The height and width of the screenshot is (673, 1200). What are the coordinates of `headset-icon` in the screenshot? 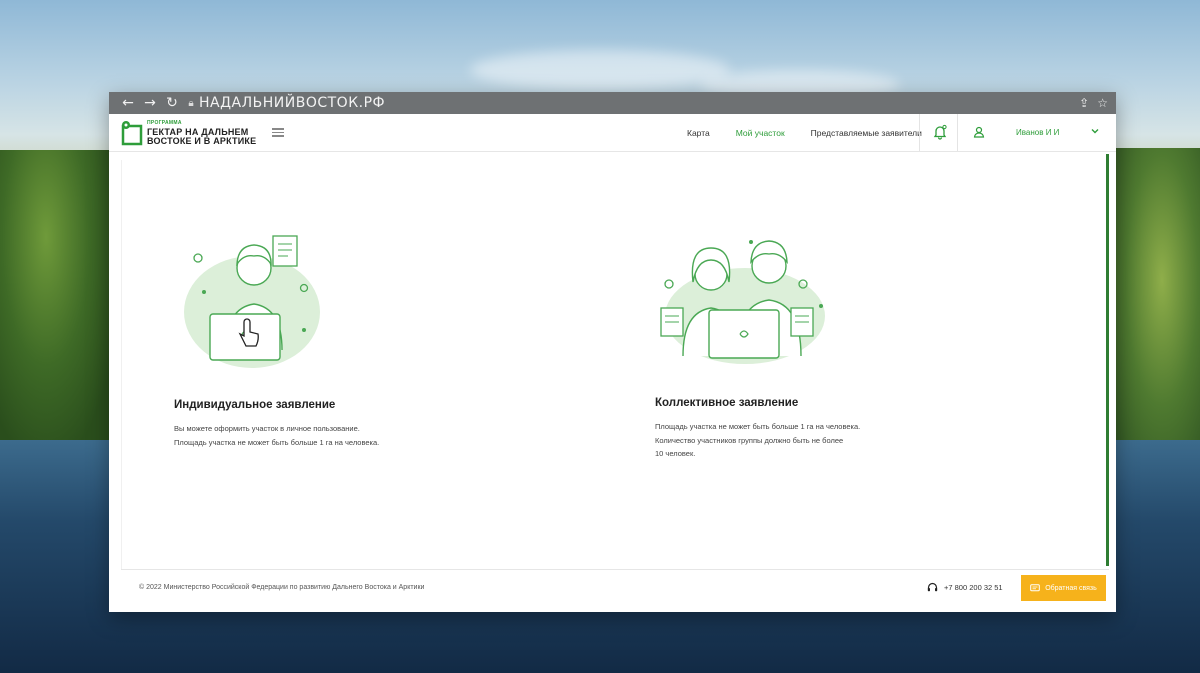 It's located at (932, 587).